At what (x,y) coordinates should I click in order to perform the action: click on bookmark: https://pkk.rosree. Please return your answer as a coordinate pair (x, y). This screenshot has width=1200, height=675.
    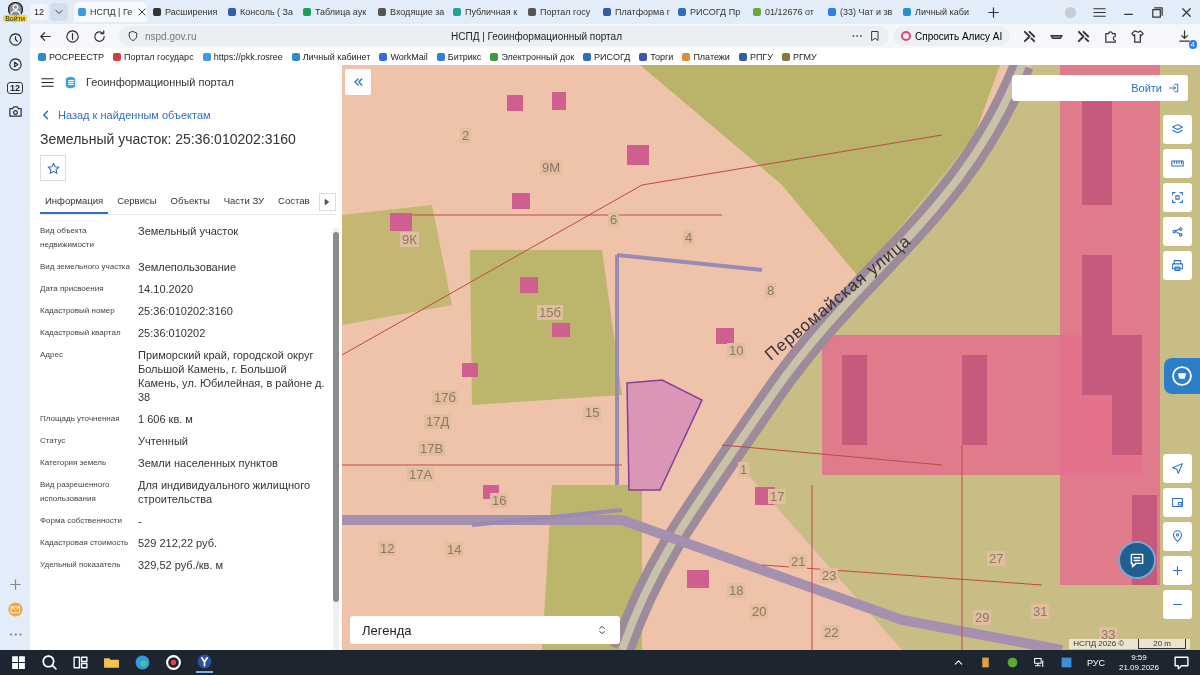
    Looking at the image, I should click on (242, 56).